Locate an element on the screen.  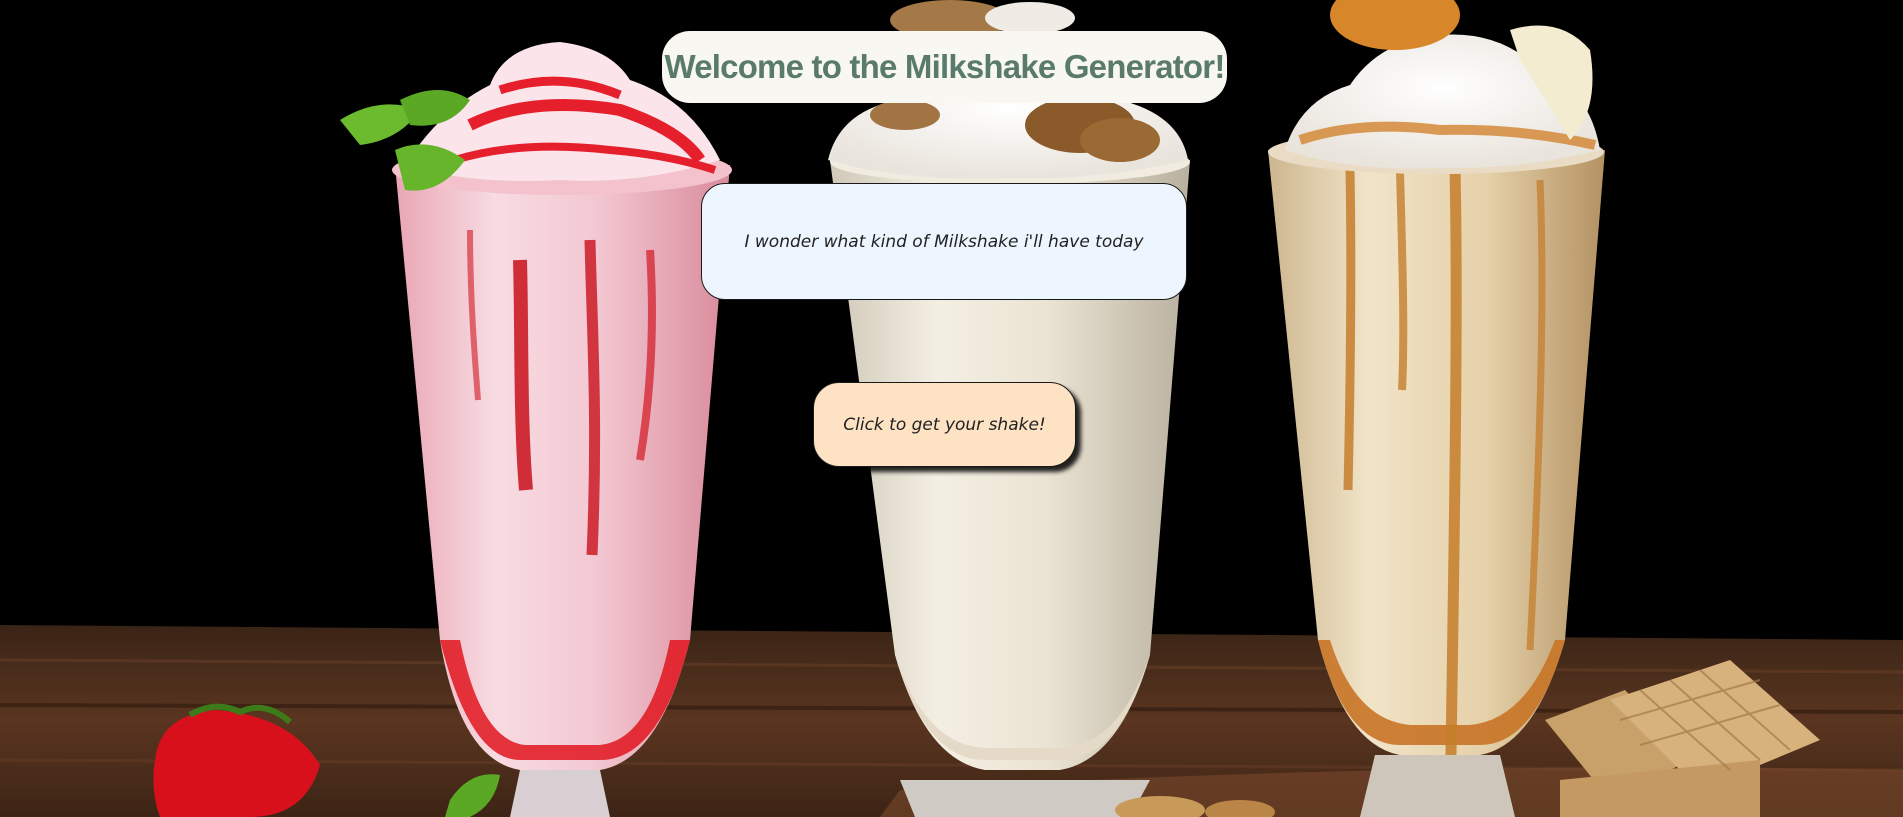
page-title: Welcome to the Milkshake Generator! is located at coordinates (944, 66).